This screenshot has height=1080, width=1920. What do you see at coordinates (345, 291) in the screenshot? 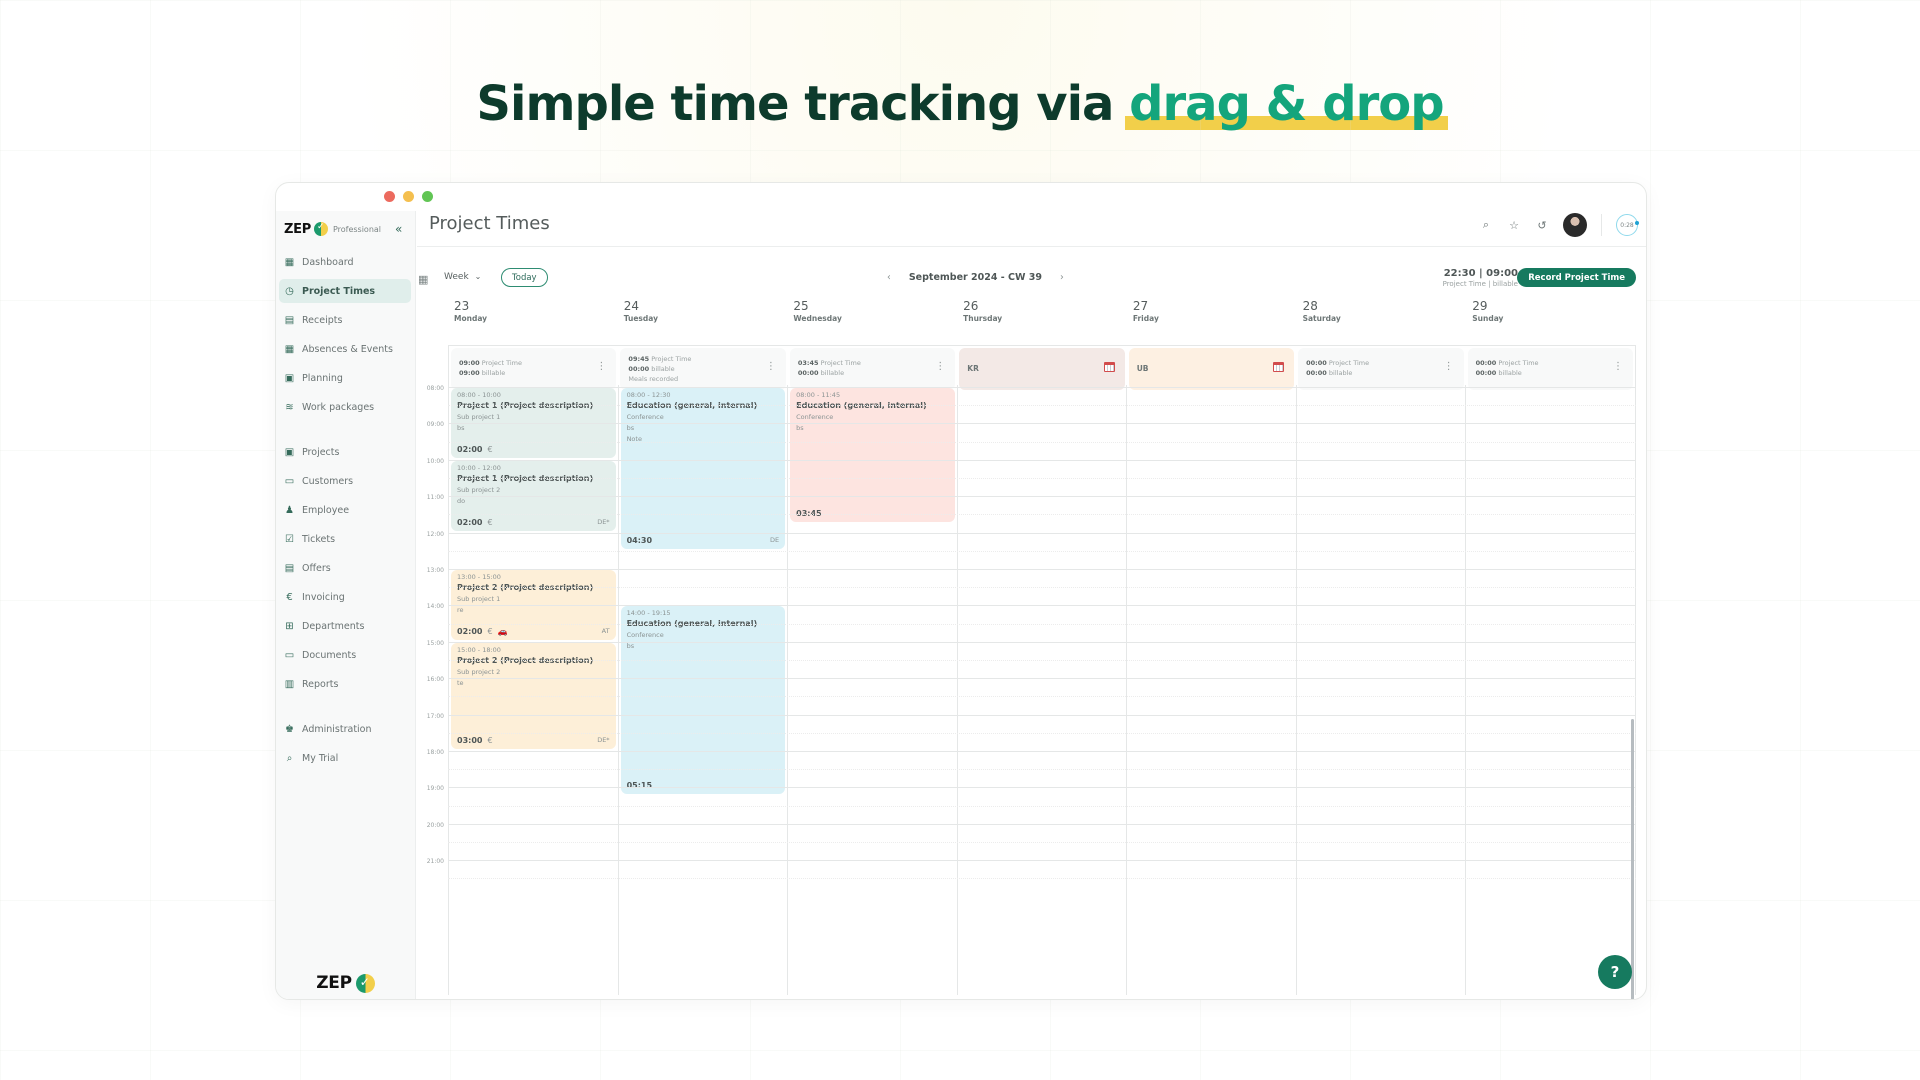
I see `sidebar-item-project-times: ◷ Project Times` at bounding box center [345, 291].